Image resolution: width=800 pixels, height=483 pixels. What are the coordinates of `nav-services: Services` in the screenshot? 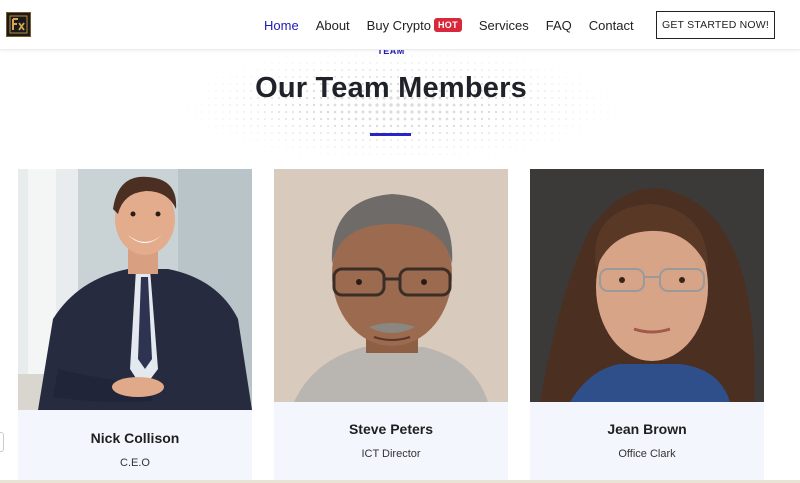 It's located at (504, 25).